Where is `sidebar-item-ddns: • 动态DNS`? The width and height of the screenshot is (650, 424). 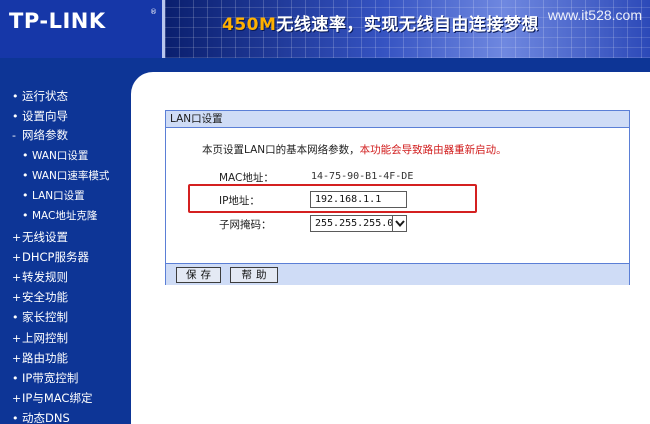 sidebar-item-ddns: • 动态DNS is located at coordinates (41, 416).